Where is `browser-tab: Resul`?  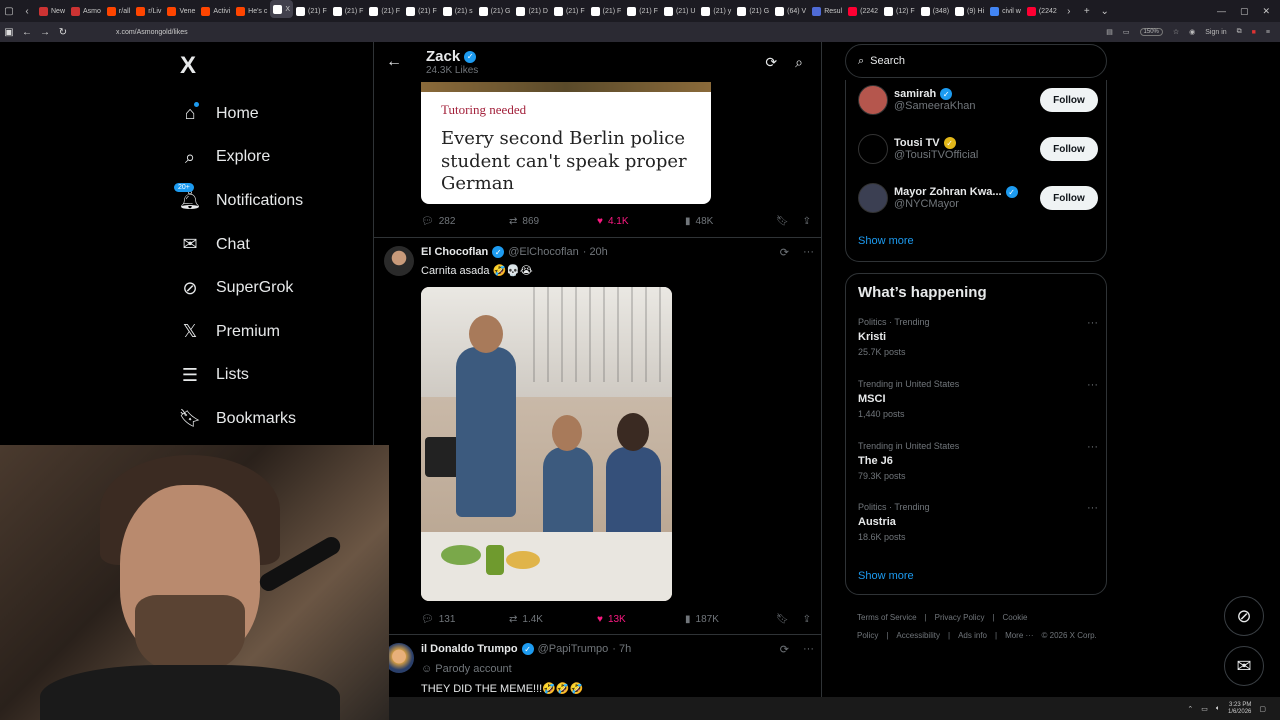
browser-tab: Resul is located at coordinates (827, 11).